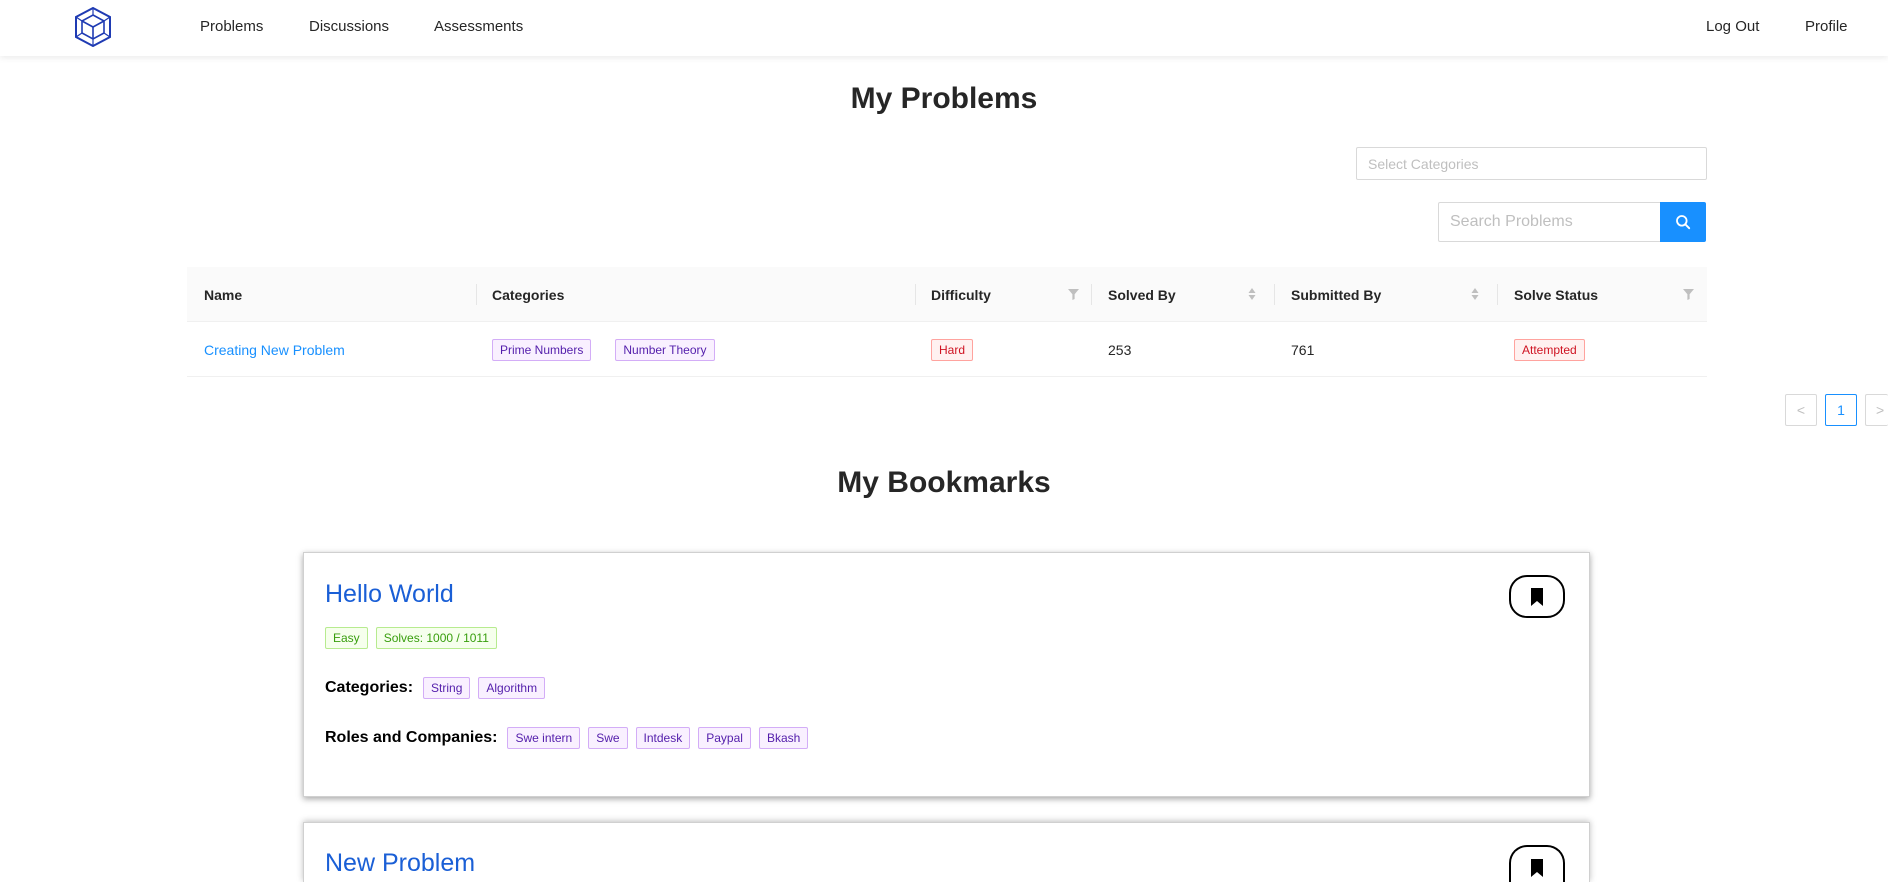 This screenshot has height=882, width=1888. What do you see at coordinates (1336, 294) in the screenshot?
I see `col-submitted-by: Submitted By` at bounding box center [1336, 294].